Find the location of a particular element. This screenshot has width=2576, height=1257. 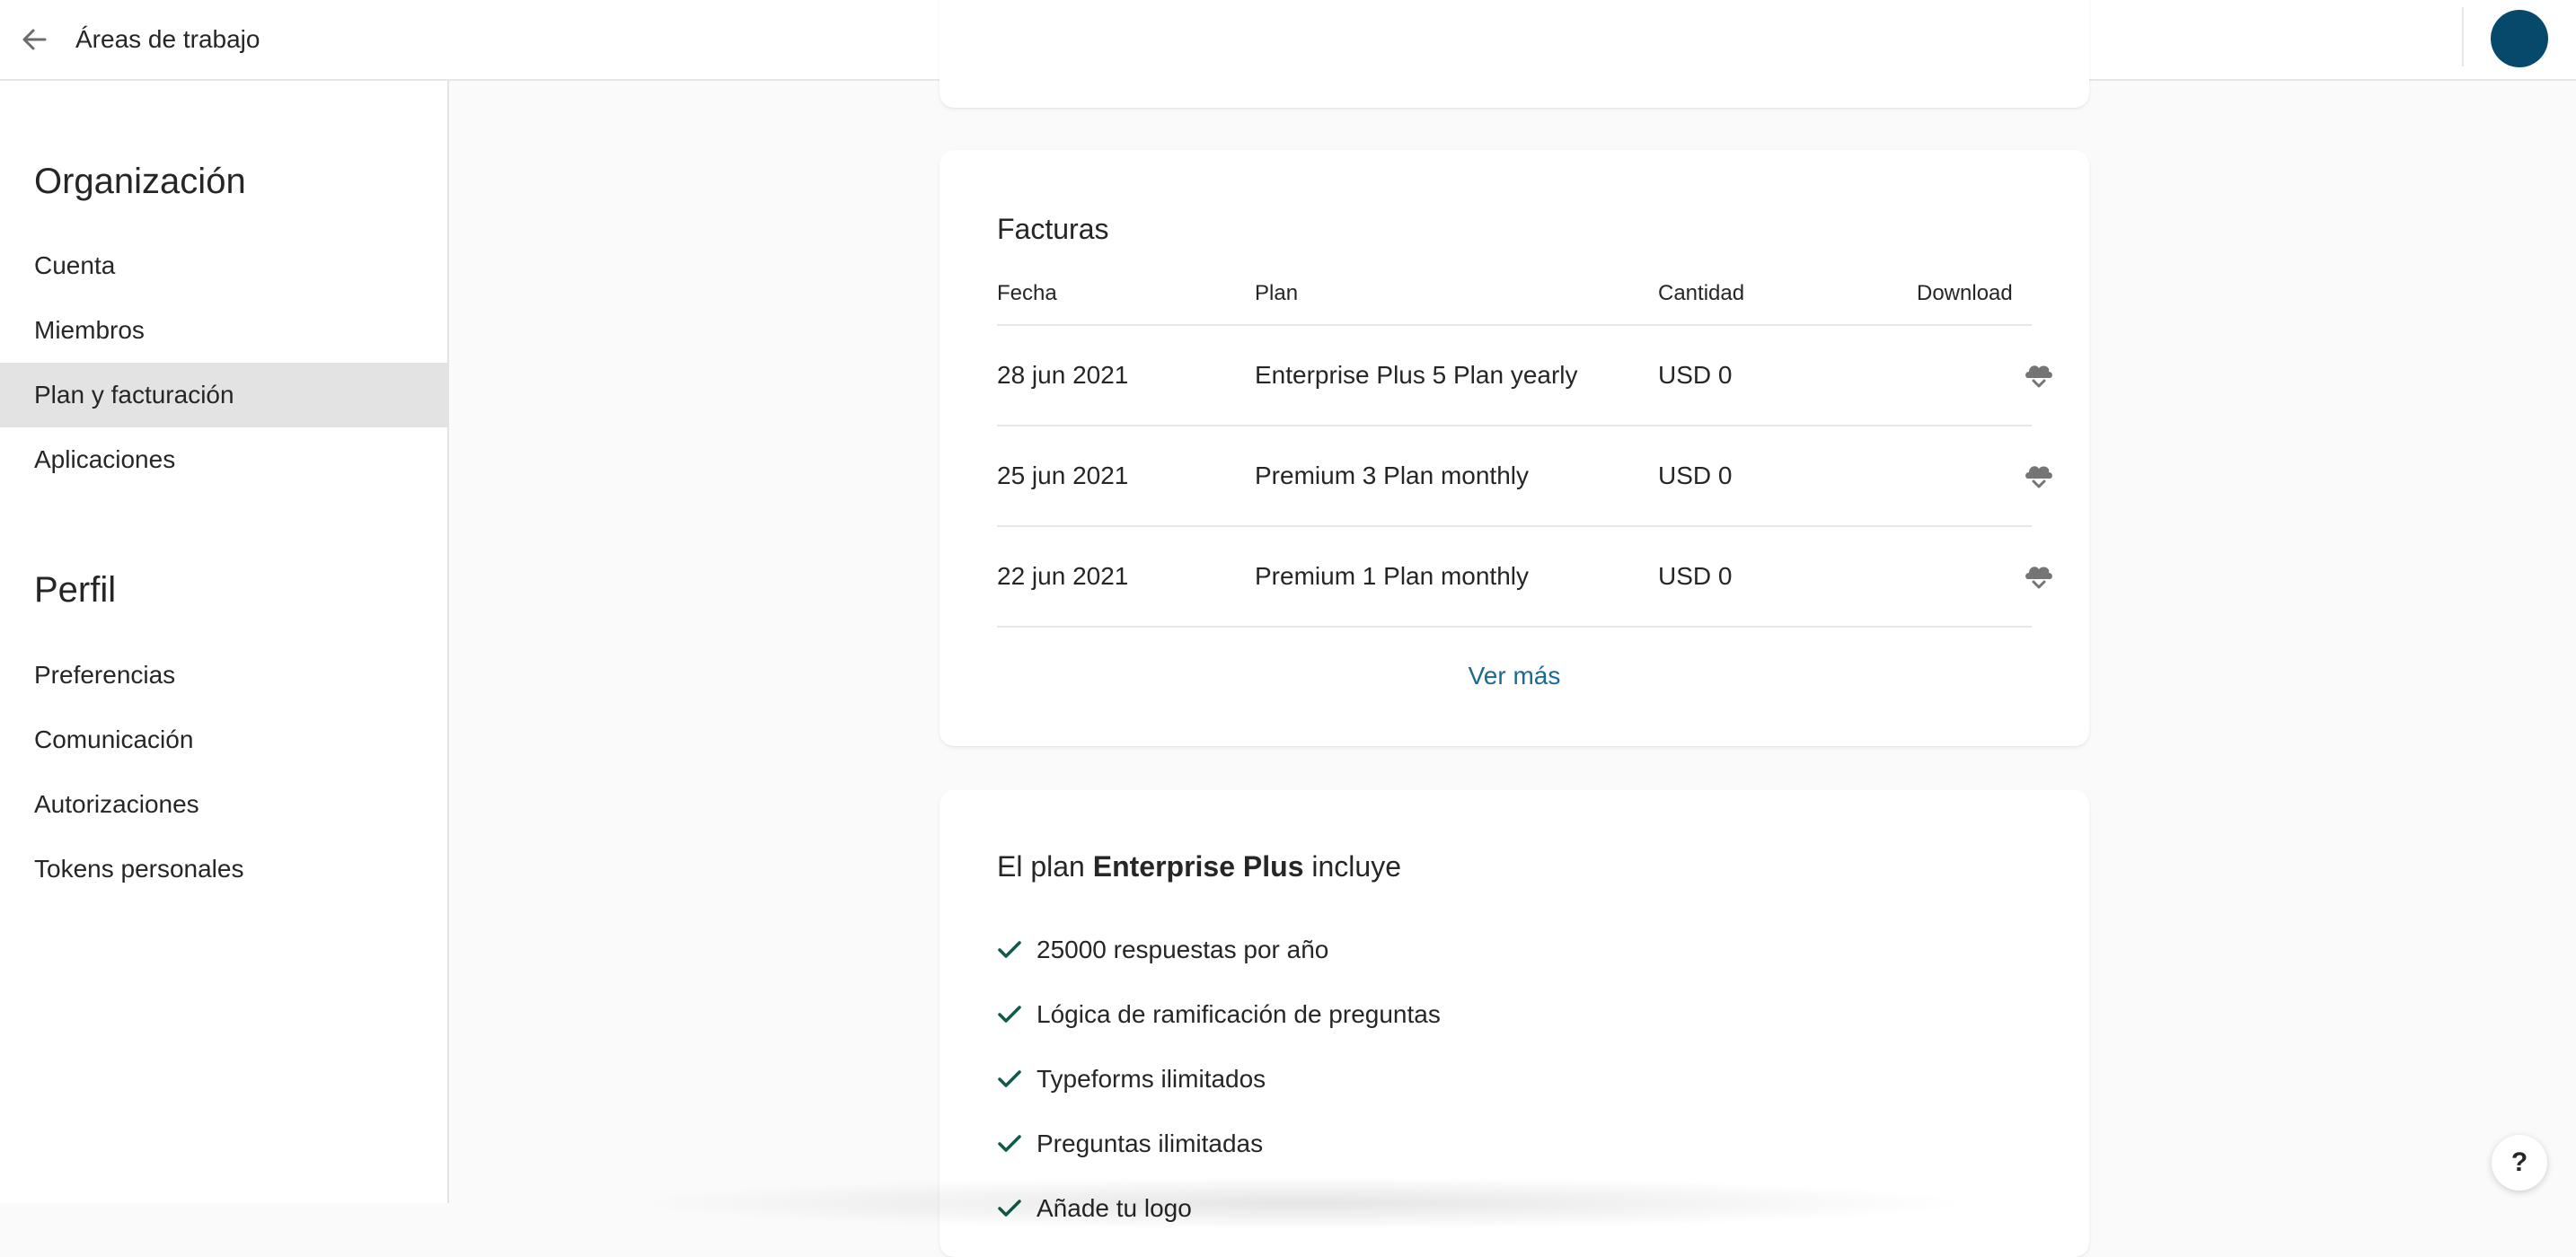

invoice-row: 22 jun 2021 Premium 1 Plan monthly USD 0 is located at coordinates (1524, 576).